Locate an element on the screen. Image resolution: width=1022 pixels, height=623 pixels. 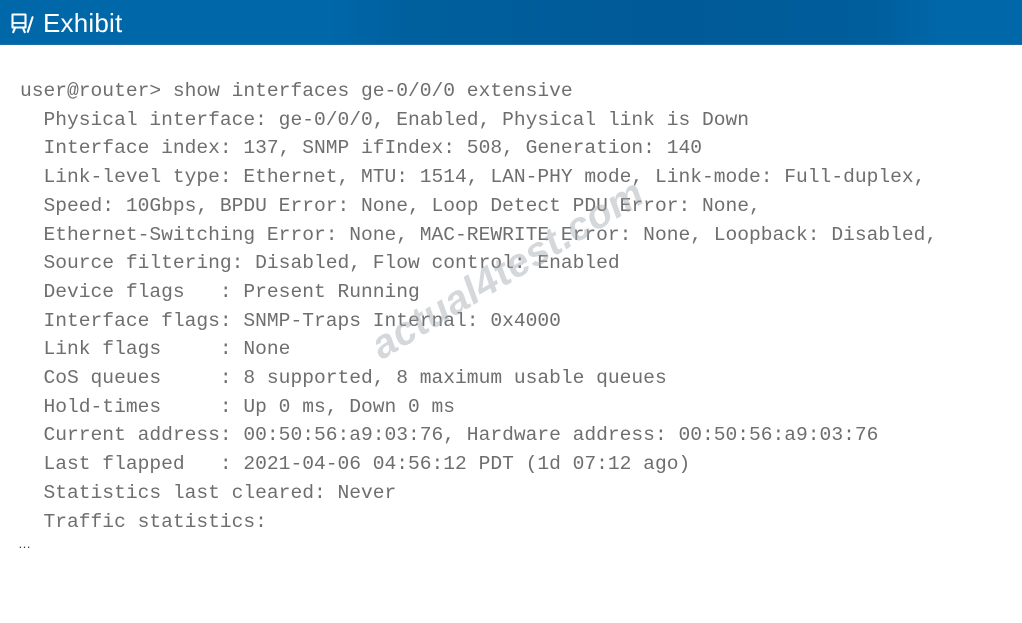
exhibit-title: Exhibit is located at coordinates (83, 22).